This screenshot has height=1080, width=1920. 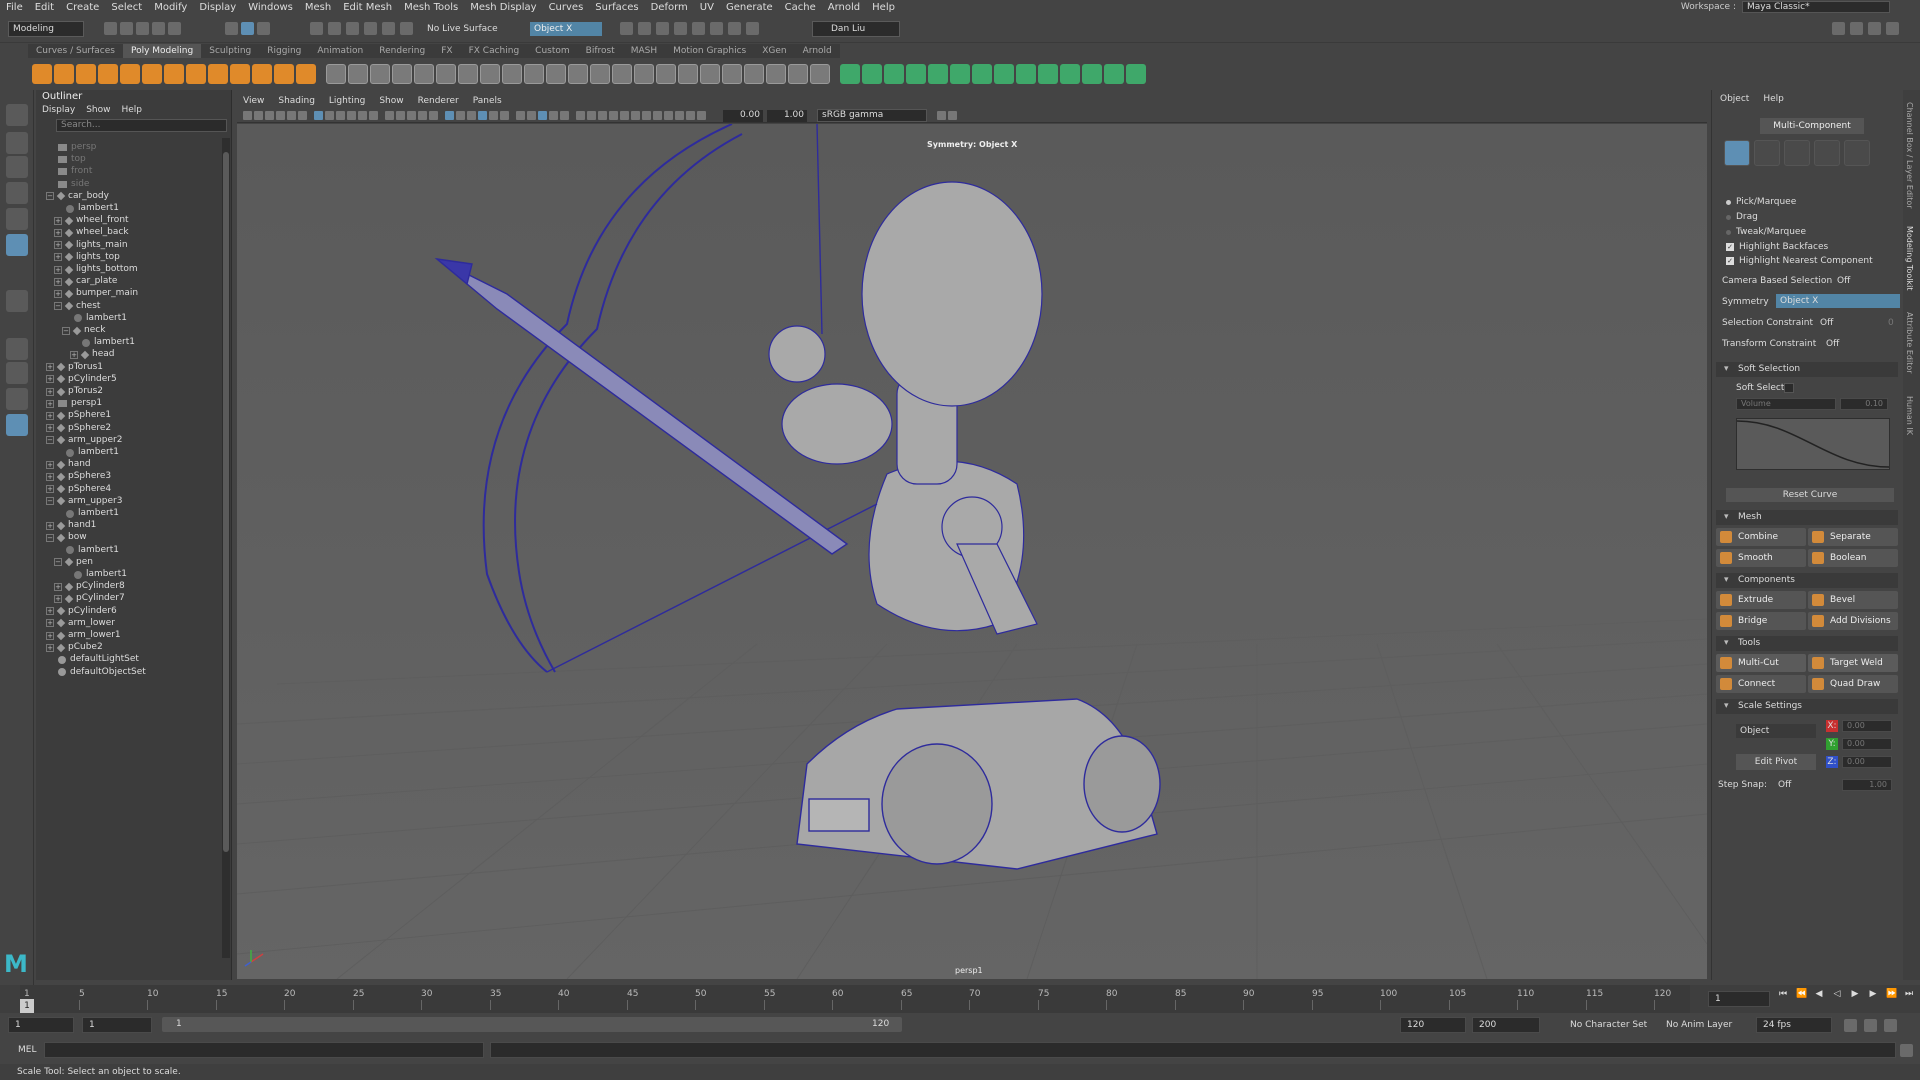 What do you see at coordinates (710, 74) in the screenshot?
I see `shelf-reduce-icon` at bounding box center [710, 74].